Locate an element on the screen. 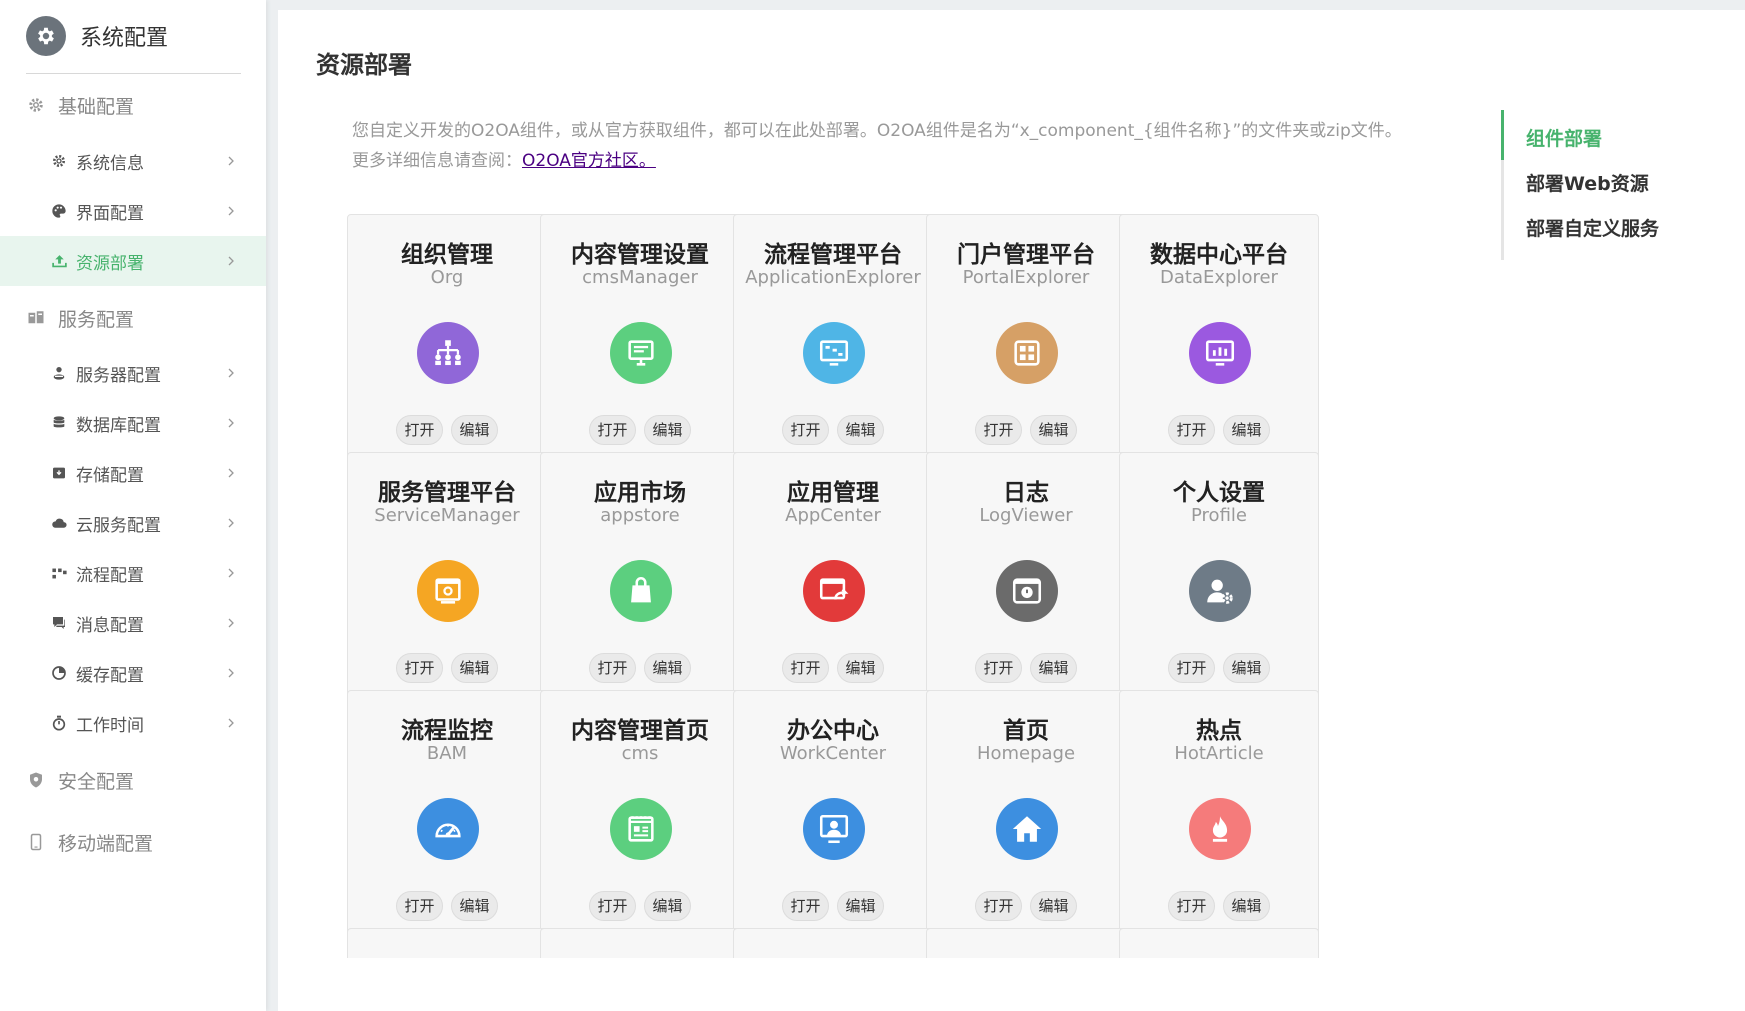 Image resolution: width=1745 pixels, height=1011 pixels. sidebar-item-resource-deploy: 资源部署 is located at coordinates (133, 261).